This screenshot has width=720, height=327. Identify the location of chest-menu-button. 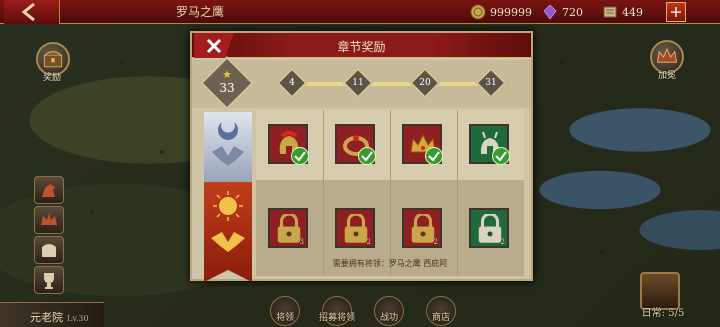
(49, 250).